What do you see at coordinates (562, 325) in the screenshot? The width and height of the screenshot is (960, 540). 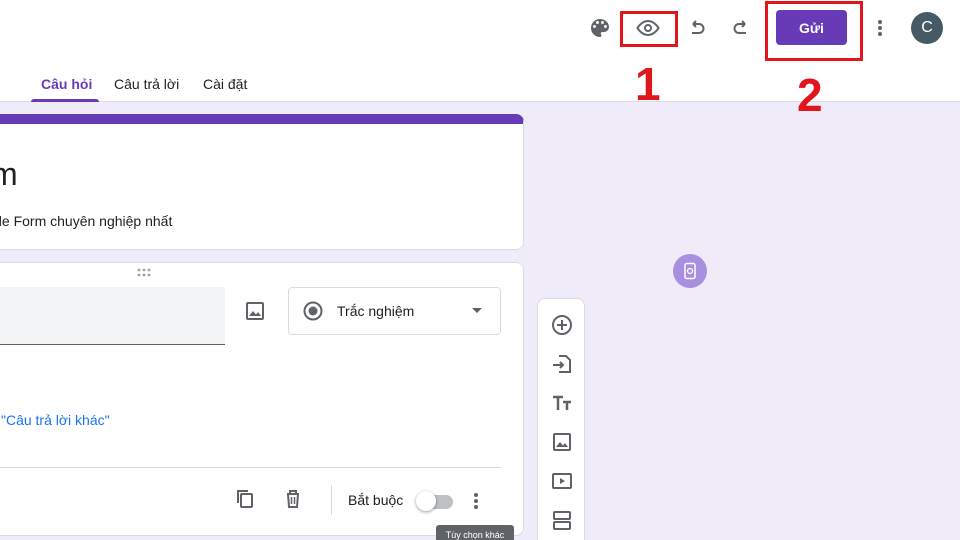 I see `add-question-icon` at bounding box center [562, 325].